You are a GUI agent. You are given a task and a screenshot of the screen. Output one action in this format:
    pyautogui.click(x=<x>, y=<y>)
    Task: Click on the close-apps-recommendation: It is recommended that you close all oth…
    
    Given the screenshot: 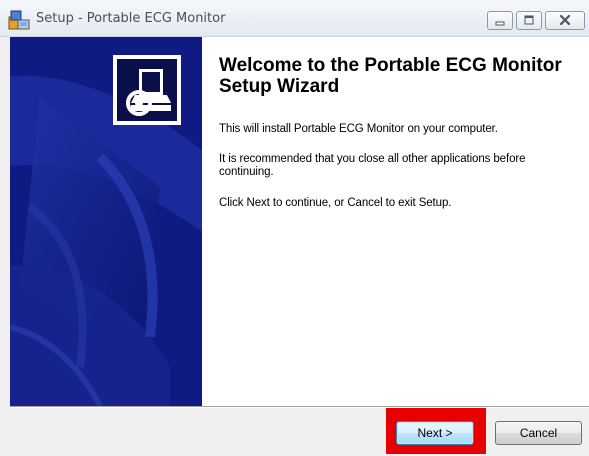 What is the action you would take?
    pyautogui.click(x=372, y=165)
    